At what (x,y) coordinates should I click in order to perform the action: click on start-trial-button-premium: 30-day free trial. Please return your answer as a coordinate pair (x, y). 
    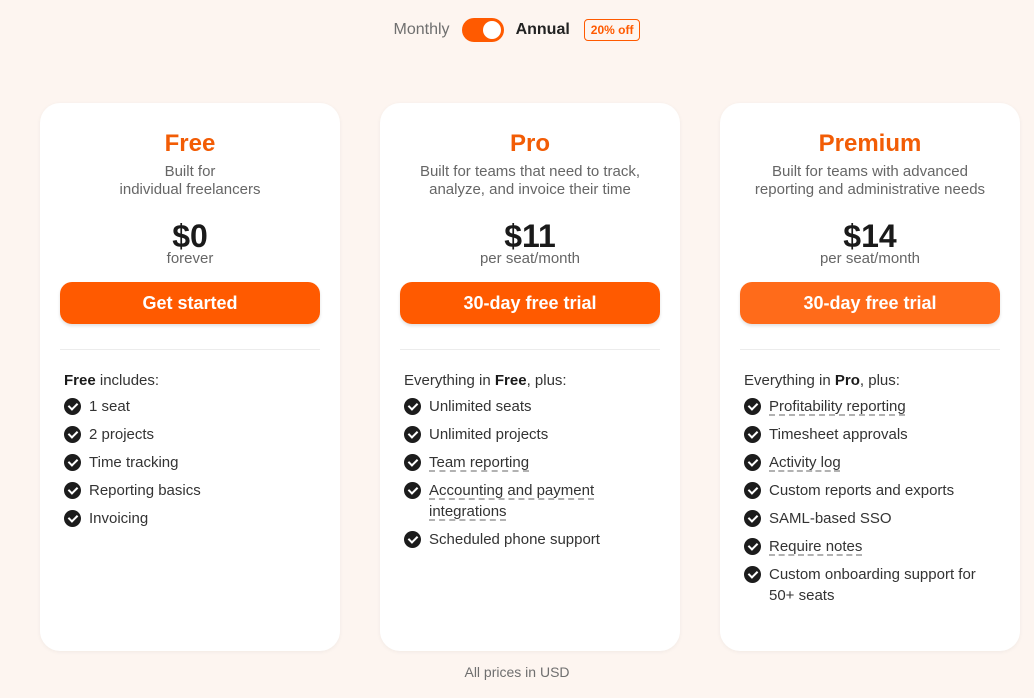
    Looking at the image, I should click on (870, 303).